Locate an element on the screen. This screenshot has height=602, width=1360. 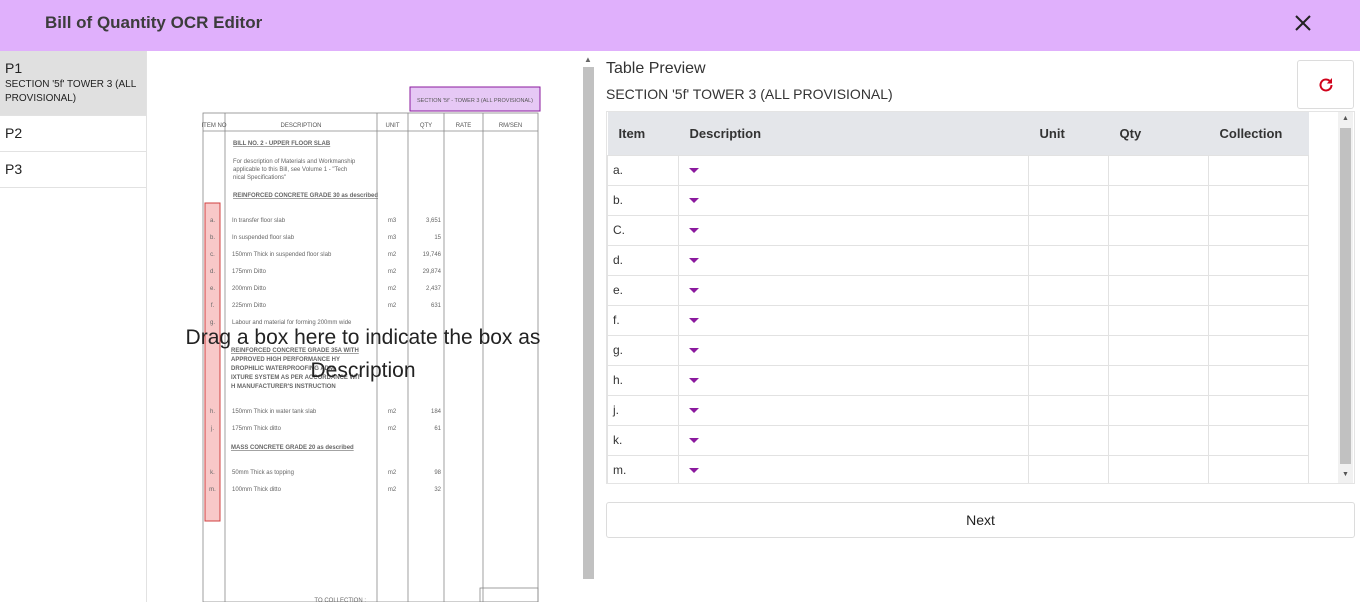
cell-item: b. is located at coordinates (643, 200).